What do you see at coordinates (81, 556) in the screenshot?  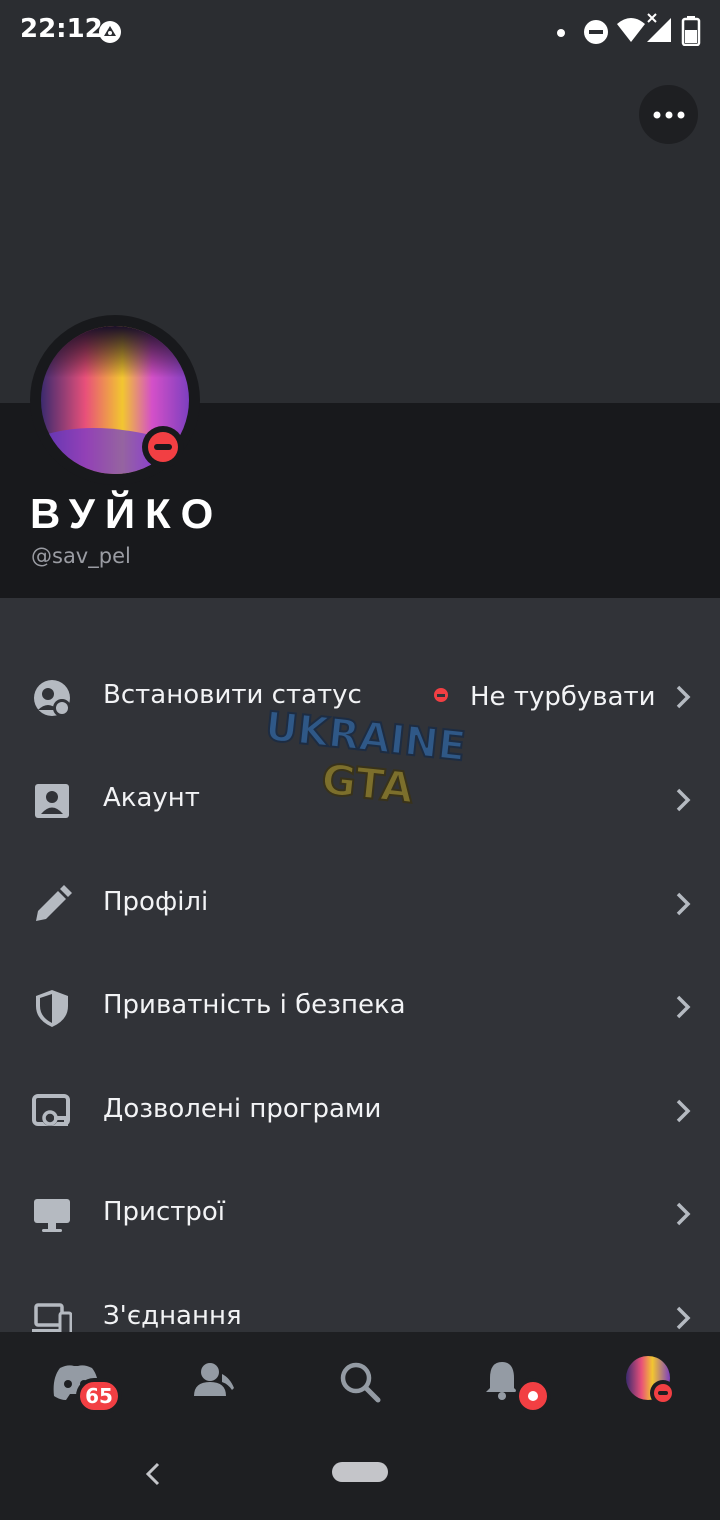 I see `username: @sav_pel` at bounding box center [81, 556].